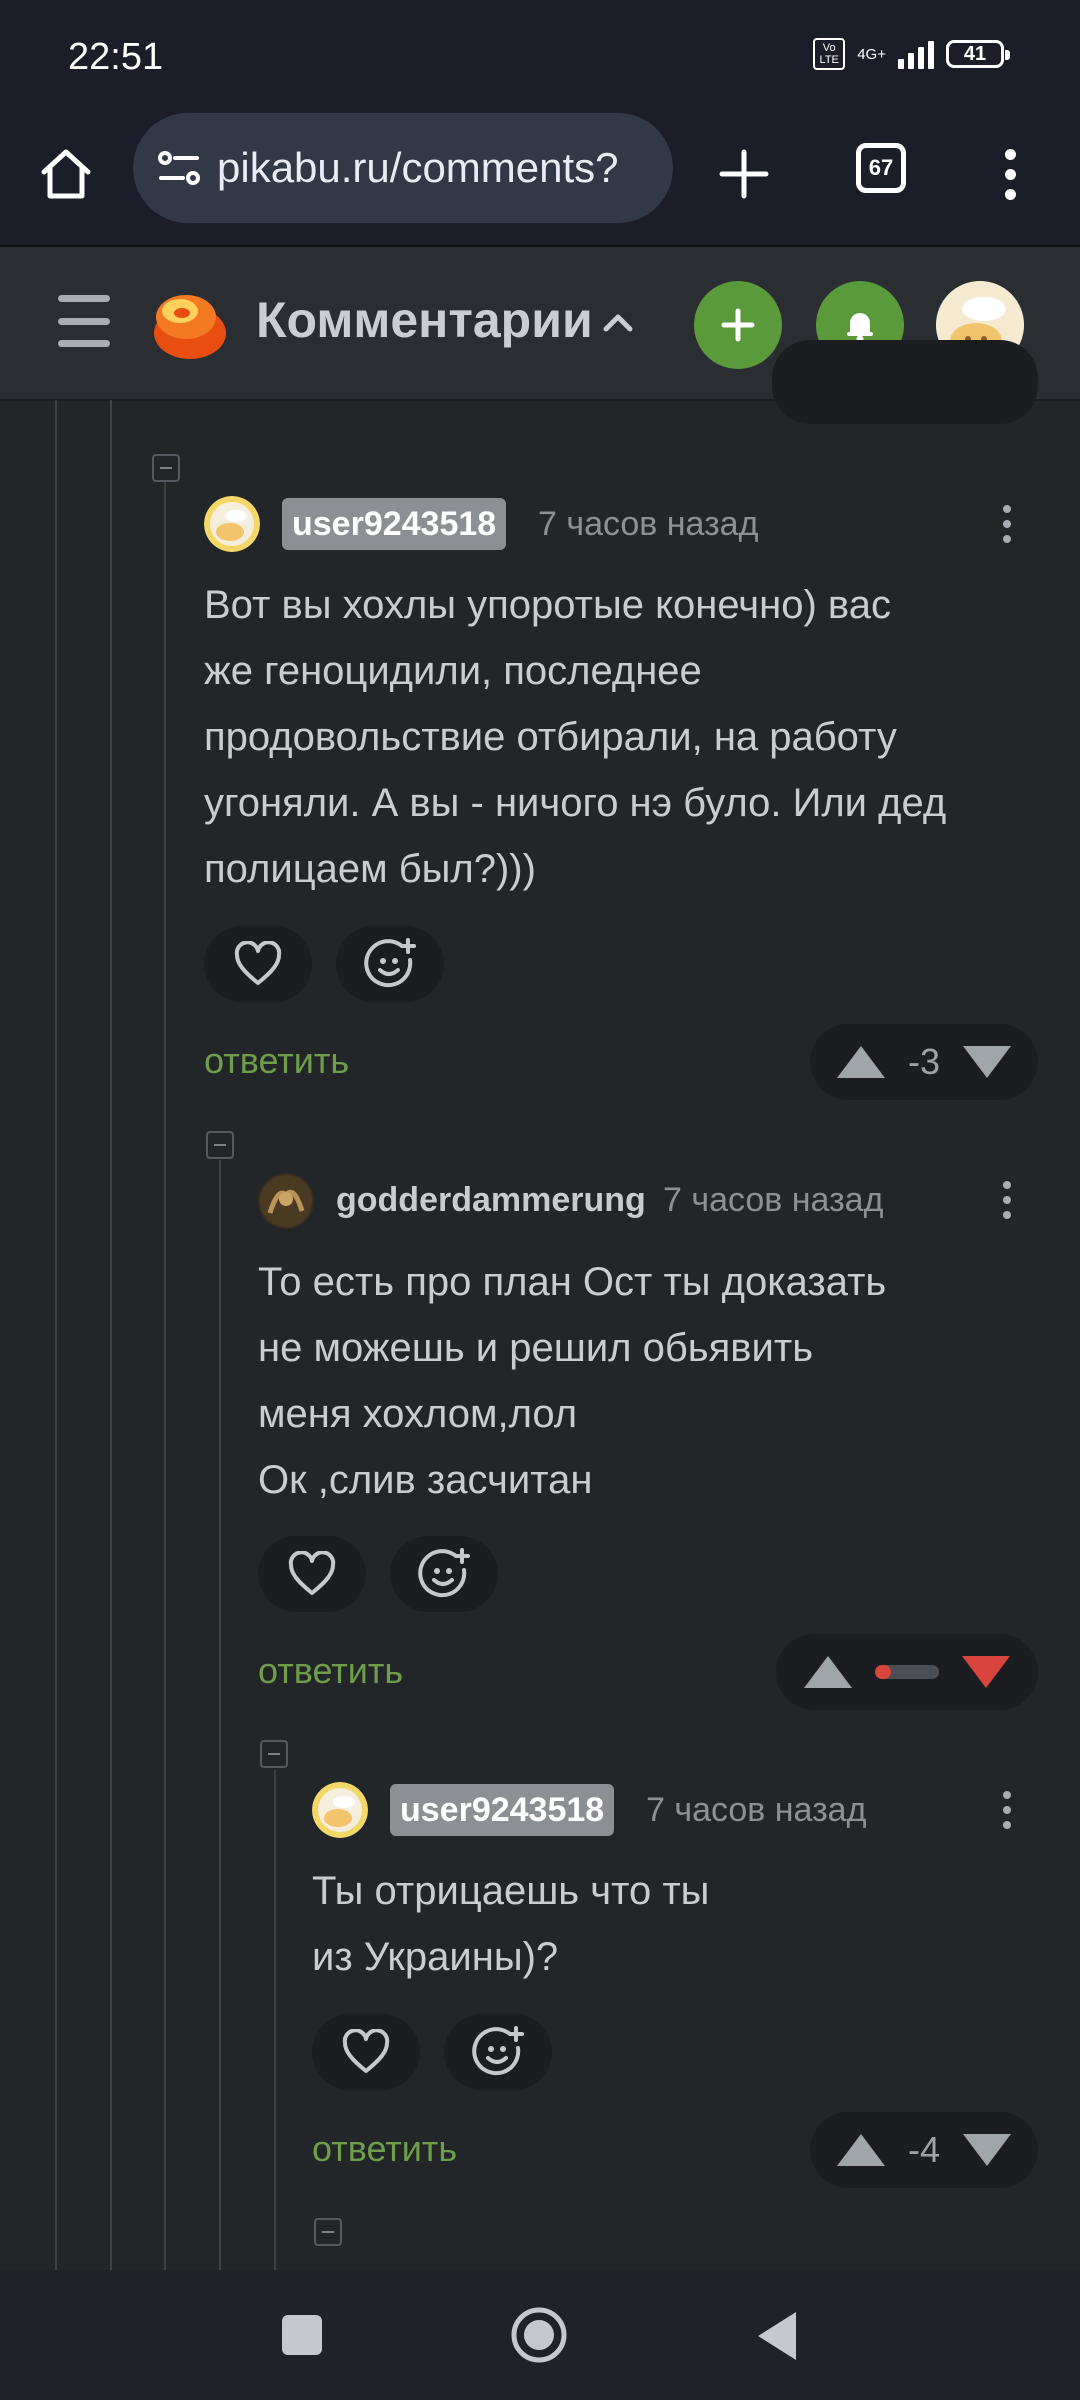  I want to click on comment-text: Ты отрицаешь что ты из Украины)?, so click(511, 1924).